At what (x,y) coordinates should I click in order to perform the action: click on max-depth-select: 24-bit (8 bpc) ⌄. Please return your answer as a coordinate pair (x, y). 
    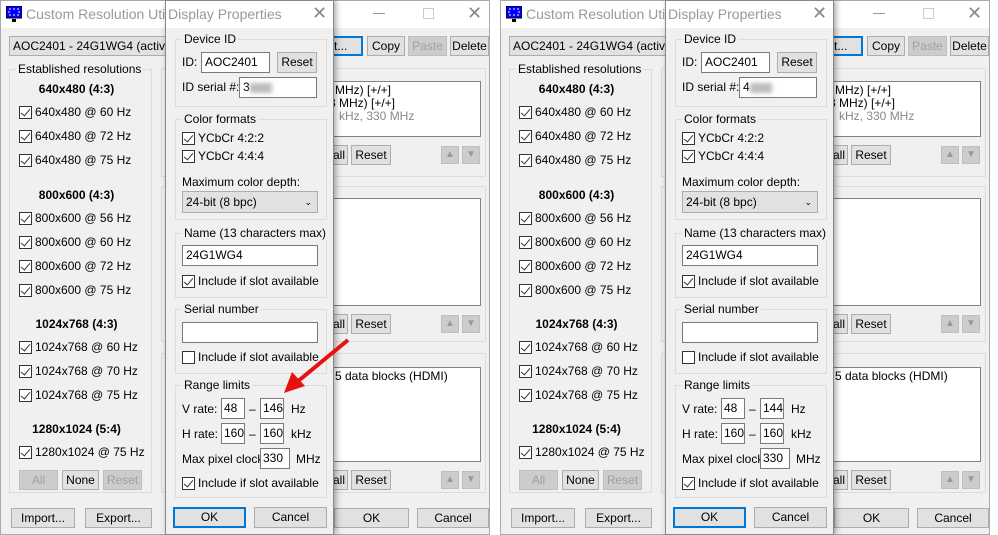
    Looking at the image, I should click on (750, 202).